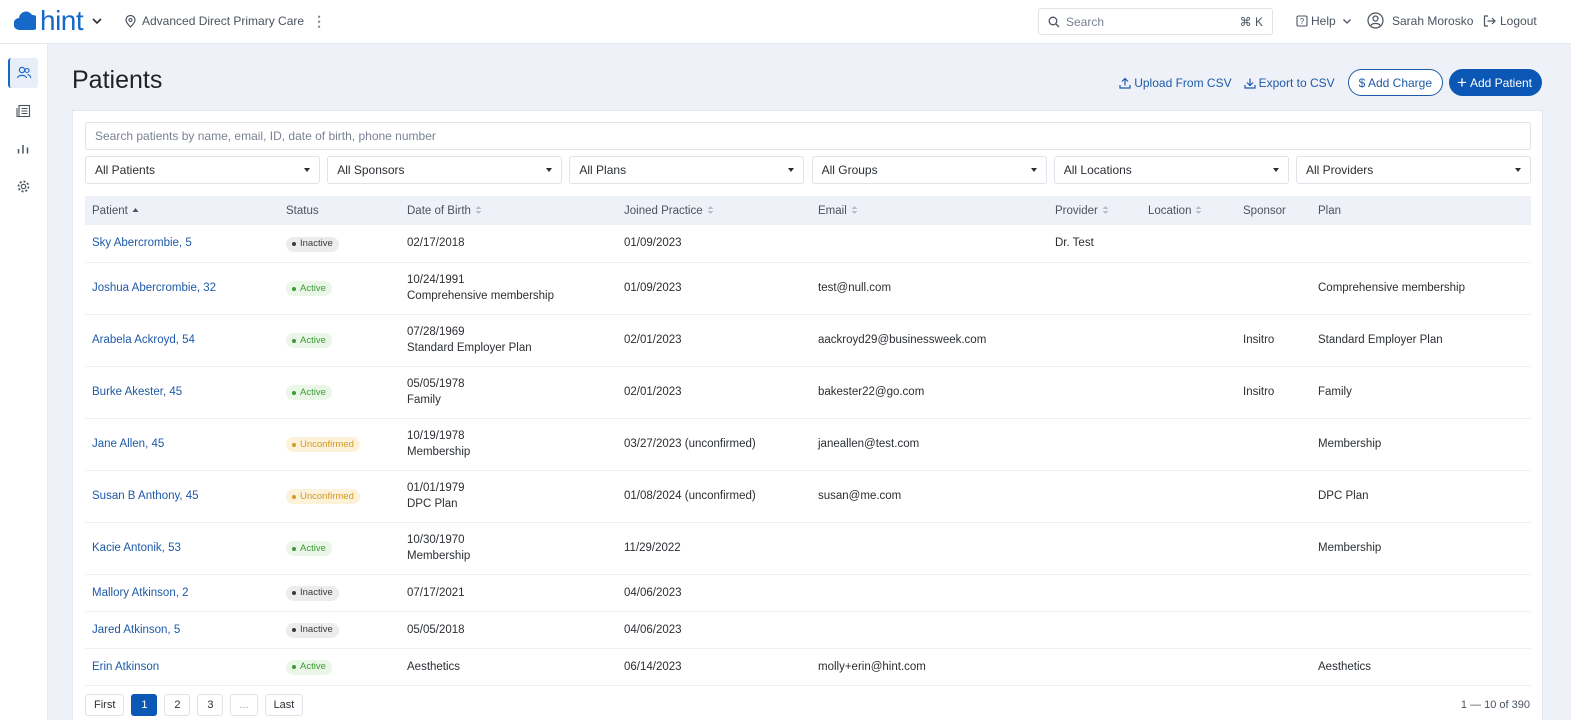 Image resolution: width=1571 pixels, height=720 pixels. I want to click on billing-icon, so click(22, 111).